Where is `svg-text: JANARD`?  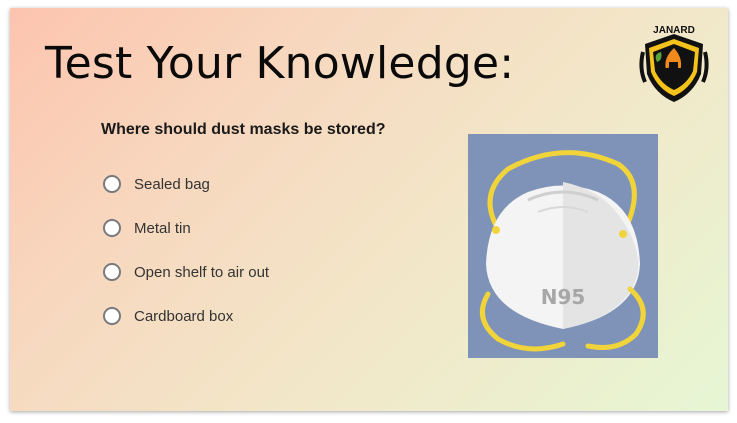 svg-text: JANARD is located at coordinates (674, 30).